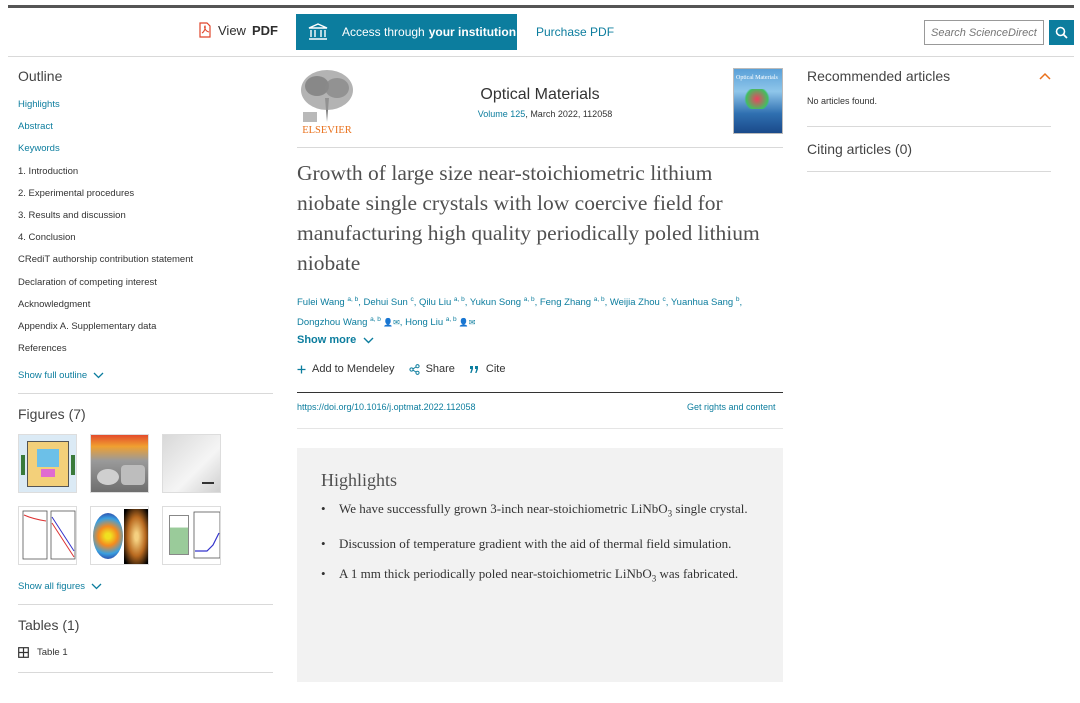  What do you see at coordinates (146, 309) in the screenshot?
I see `outline-item-acknowledgment: Acknowledgment` at bounding box center [146, 309].